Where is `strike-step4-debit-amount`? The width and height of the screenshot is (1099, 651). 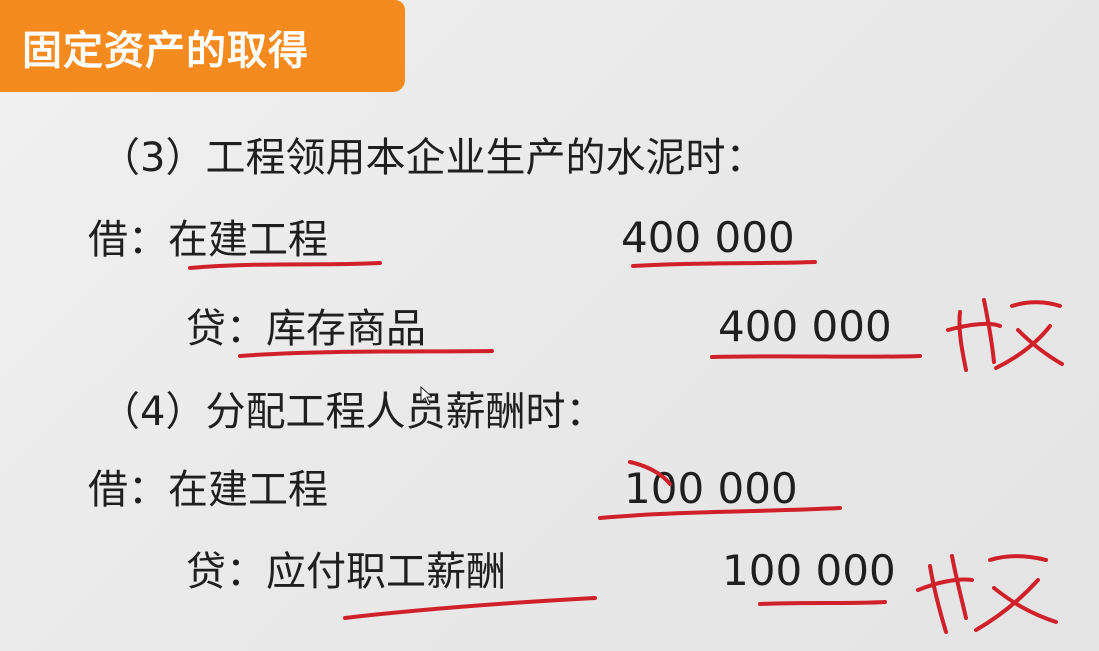 strike-step4-debit-amount is located at coordinates (650, 473).